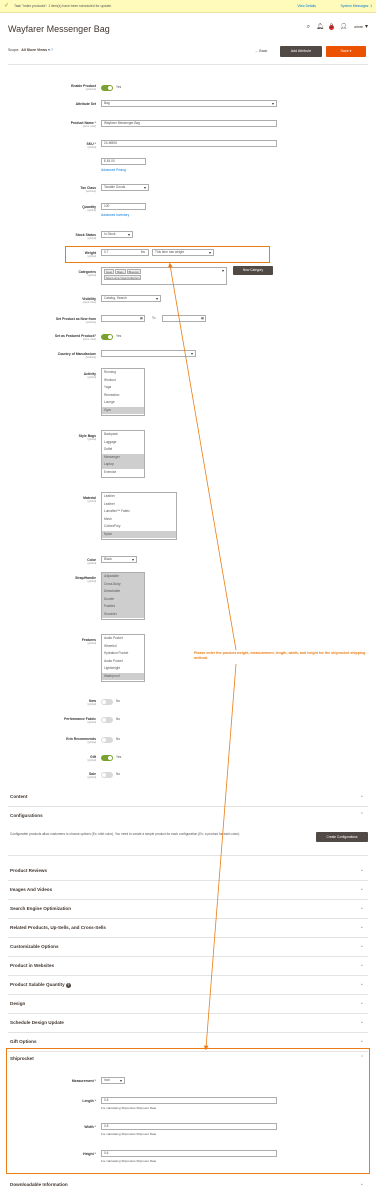  What do you see at coordinates (202, 456) in the screenshot?
I see `arrow-to-weight` at bounding box center [202, 456].